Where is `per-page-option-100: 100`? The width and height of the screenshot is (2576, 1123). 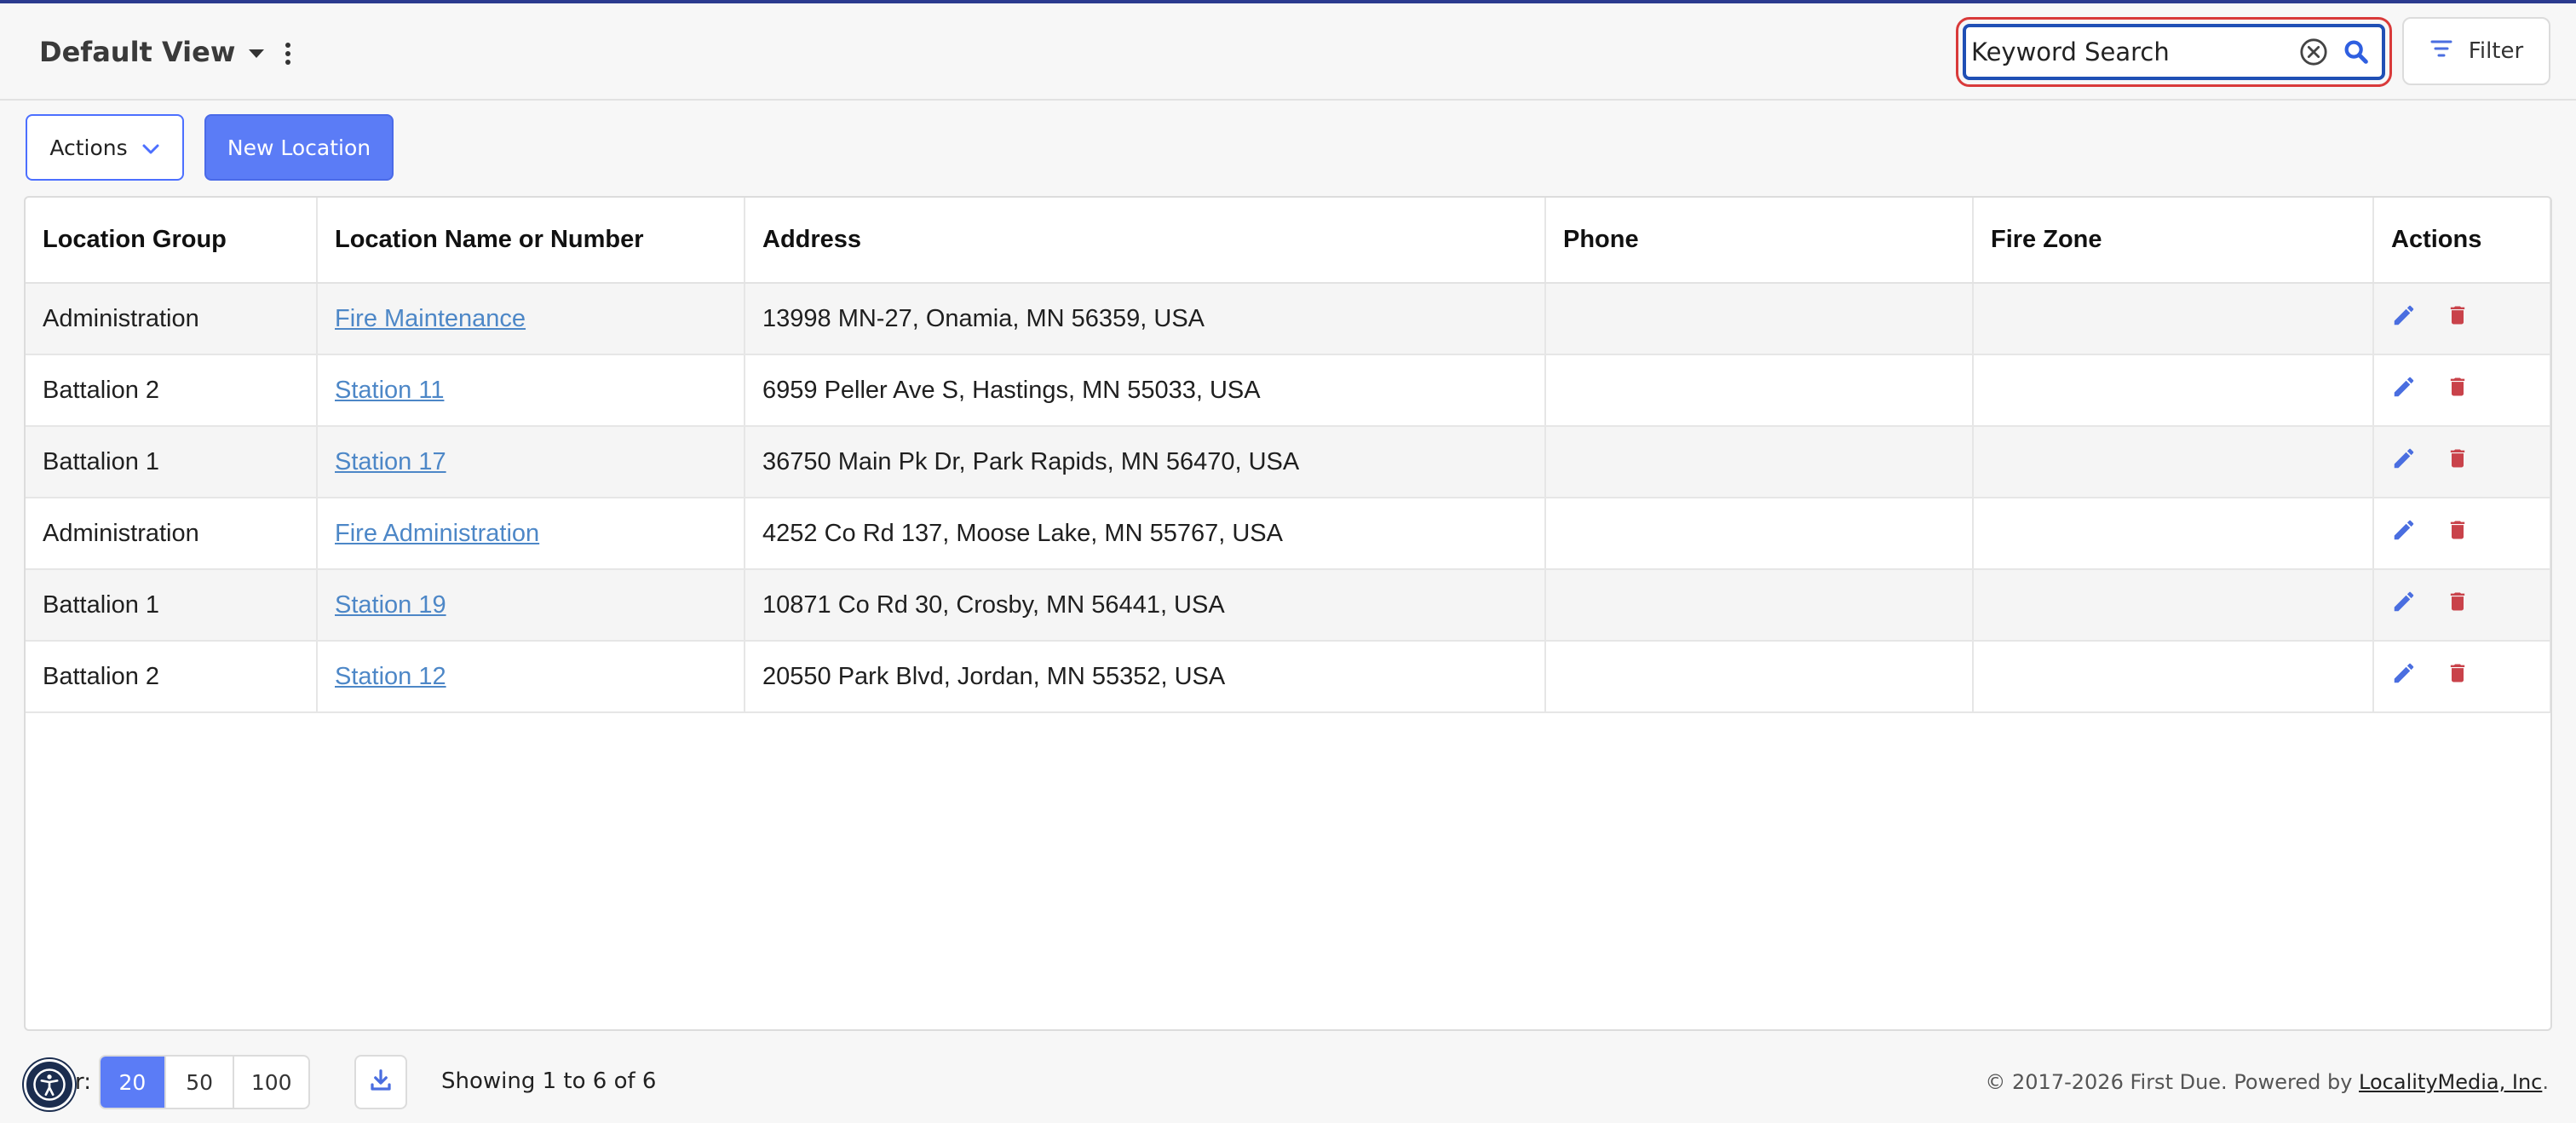
per-page-option-100: 100 is located at coordinates (271, 1083).